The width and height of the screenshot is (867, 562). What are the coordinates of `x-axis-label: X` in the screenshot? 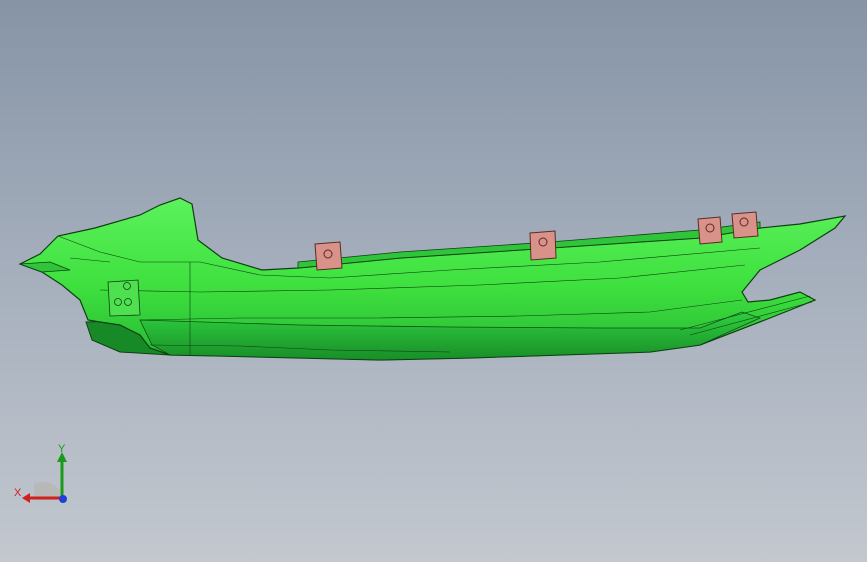 It's located at (18, 493).